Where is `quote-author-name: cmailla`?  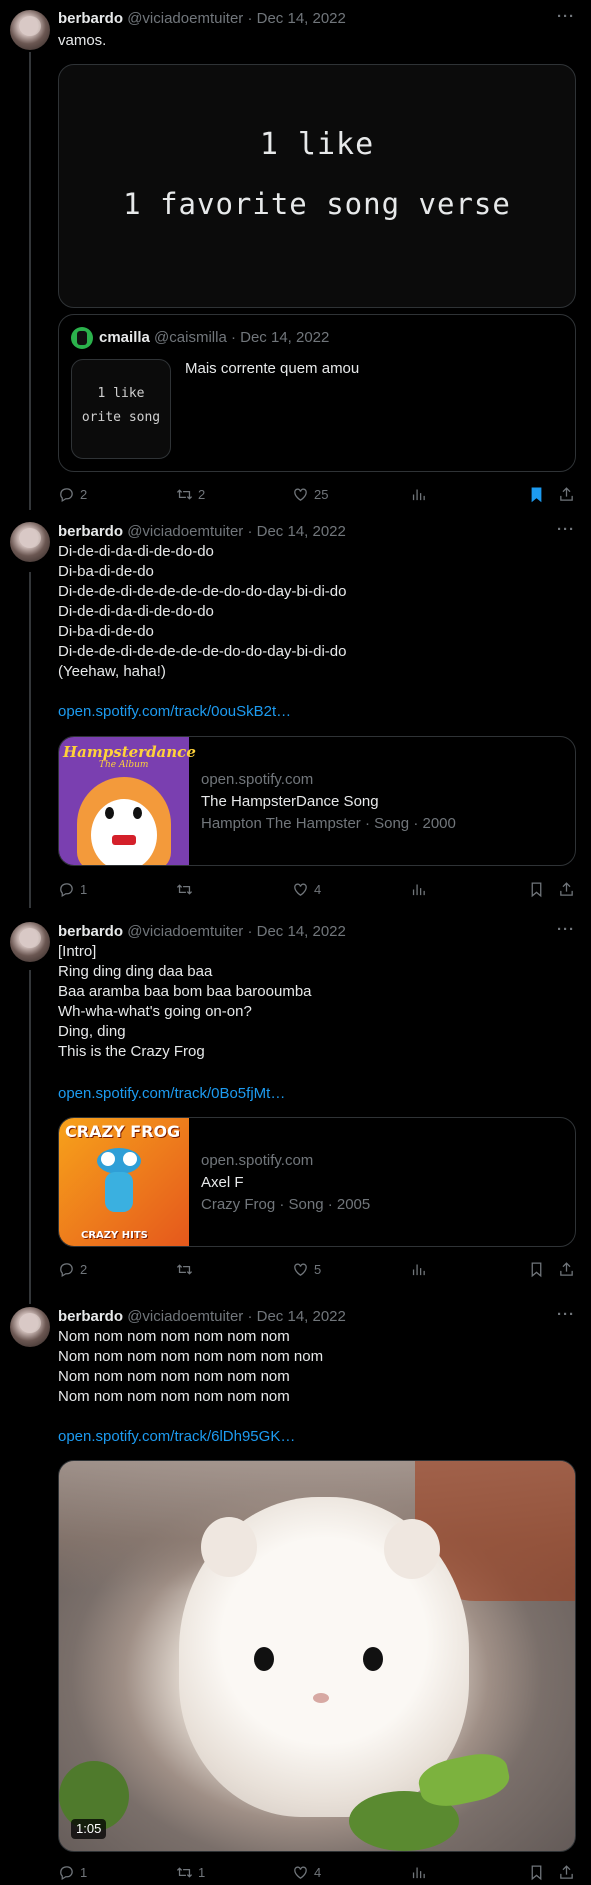 quote-author-name: cmailla is located at coordinates (124, 337).